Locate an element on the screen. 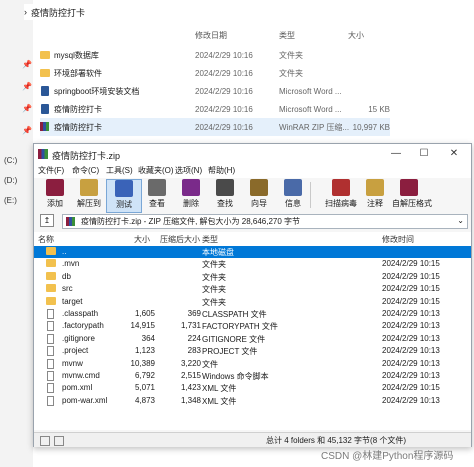 The image size is (474, 467). toolbar-delete-button: 删除 is located at coordinates (191, 195).